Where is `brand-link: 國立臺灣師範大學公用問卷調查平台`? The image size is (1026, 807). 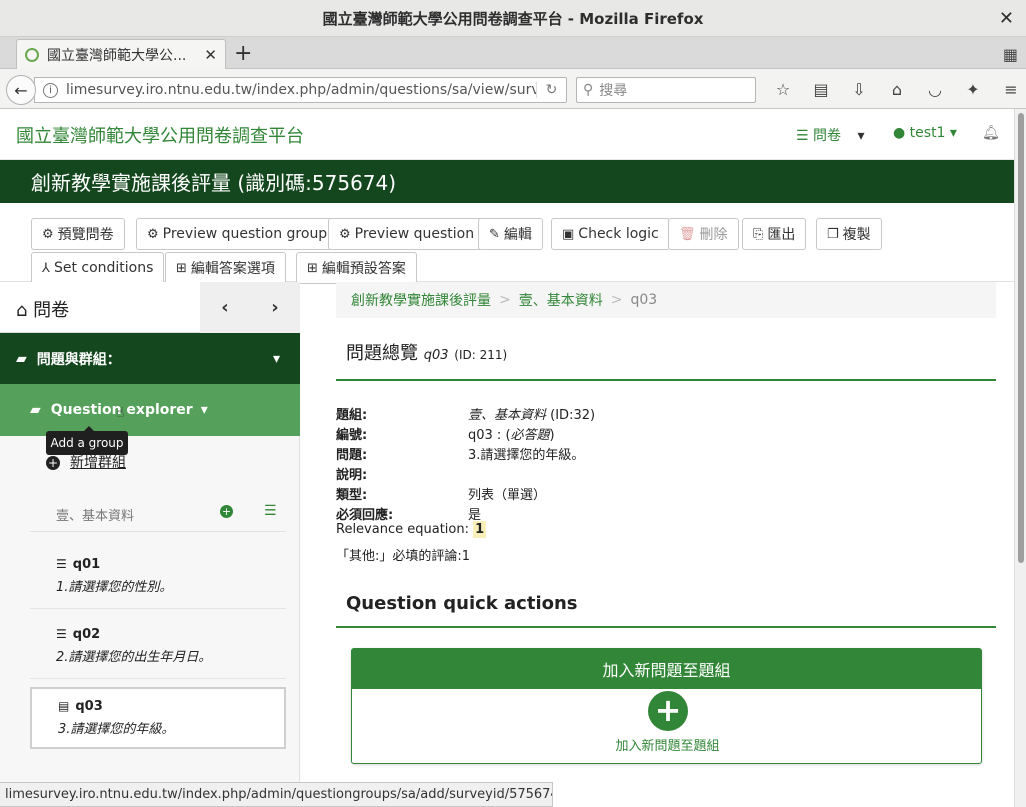 brand-link: 國立臺灣師範大學公用問卷調查平台 is located at coordinates (160, 135).